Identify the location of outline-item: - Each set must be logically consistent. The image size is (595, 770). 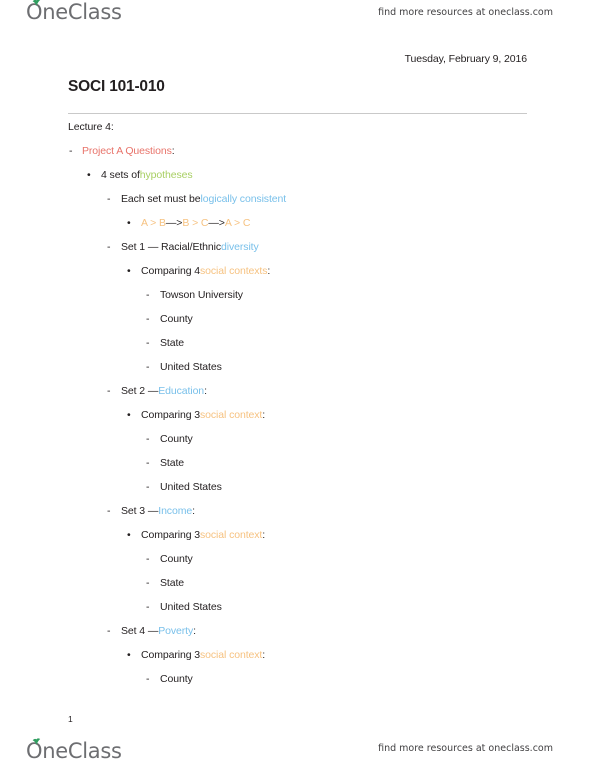
(311, 199).